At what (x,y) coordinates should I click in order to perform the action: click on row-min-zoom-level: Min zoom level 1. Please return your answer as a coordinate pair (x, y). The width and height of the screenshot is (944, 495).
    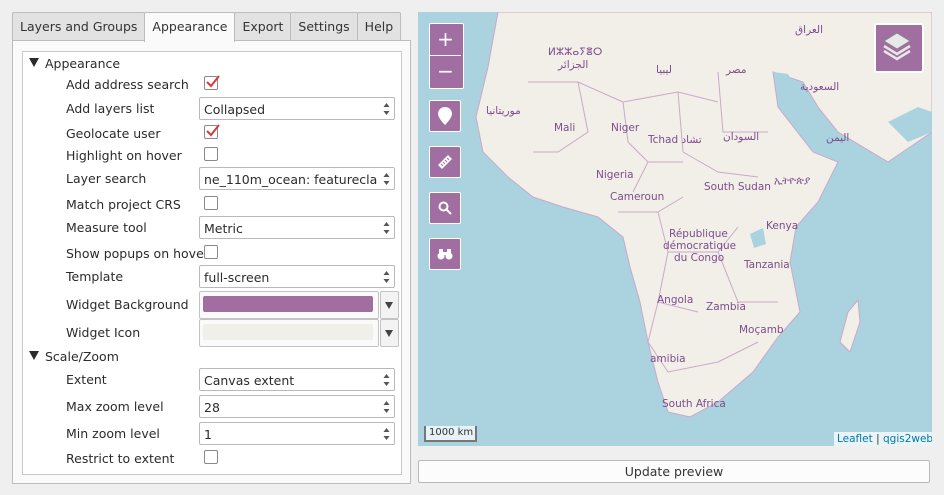
    Looking at the image, I should click on (212, 432).